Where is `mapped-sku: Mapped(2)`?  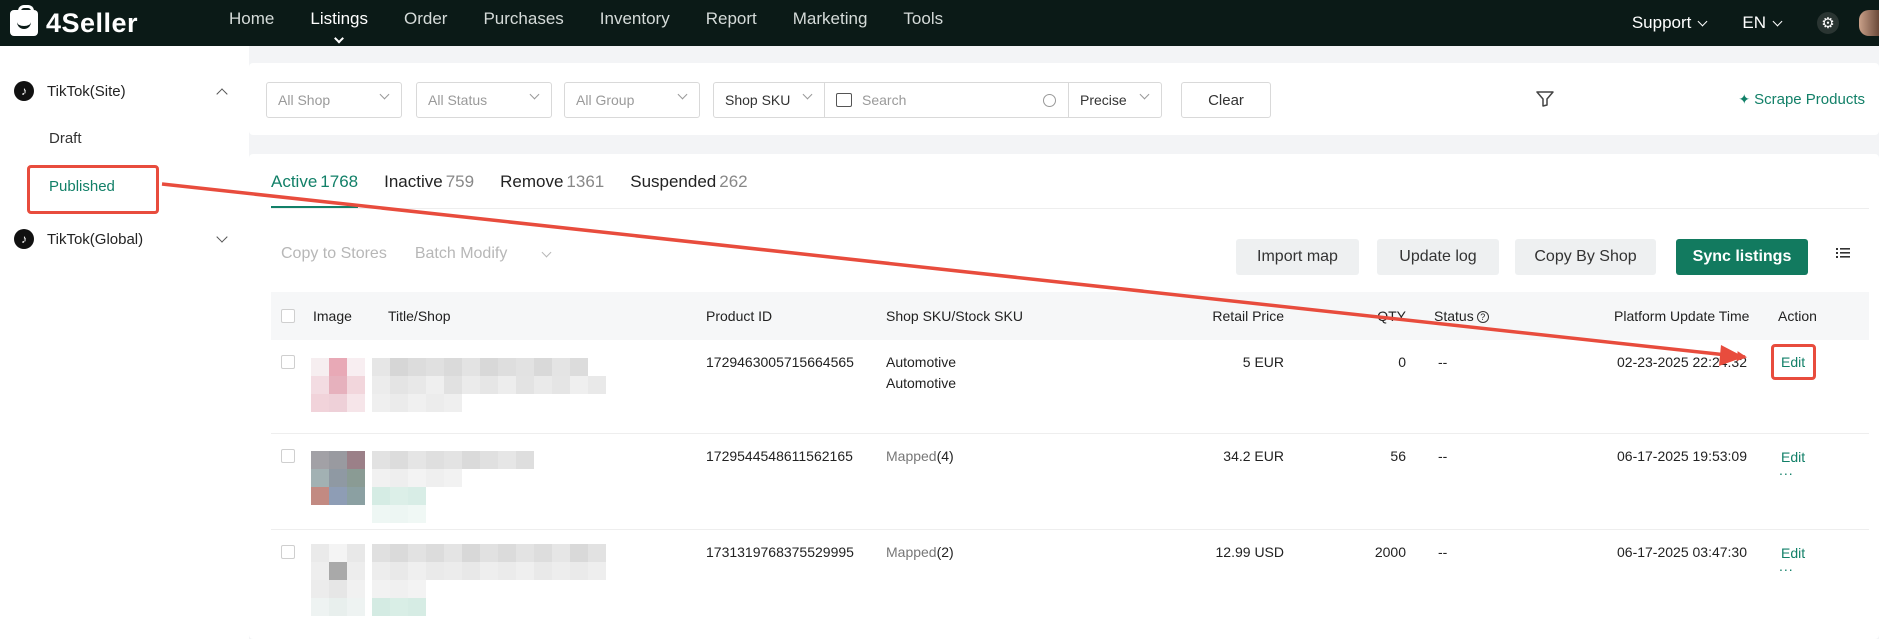
mapped-sku: Mapped(2) is located at coordinates (920, 552).